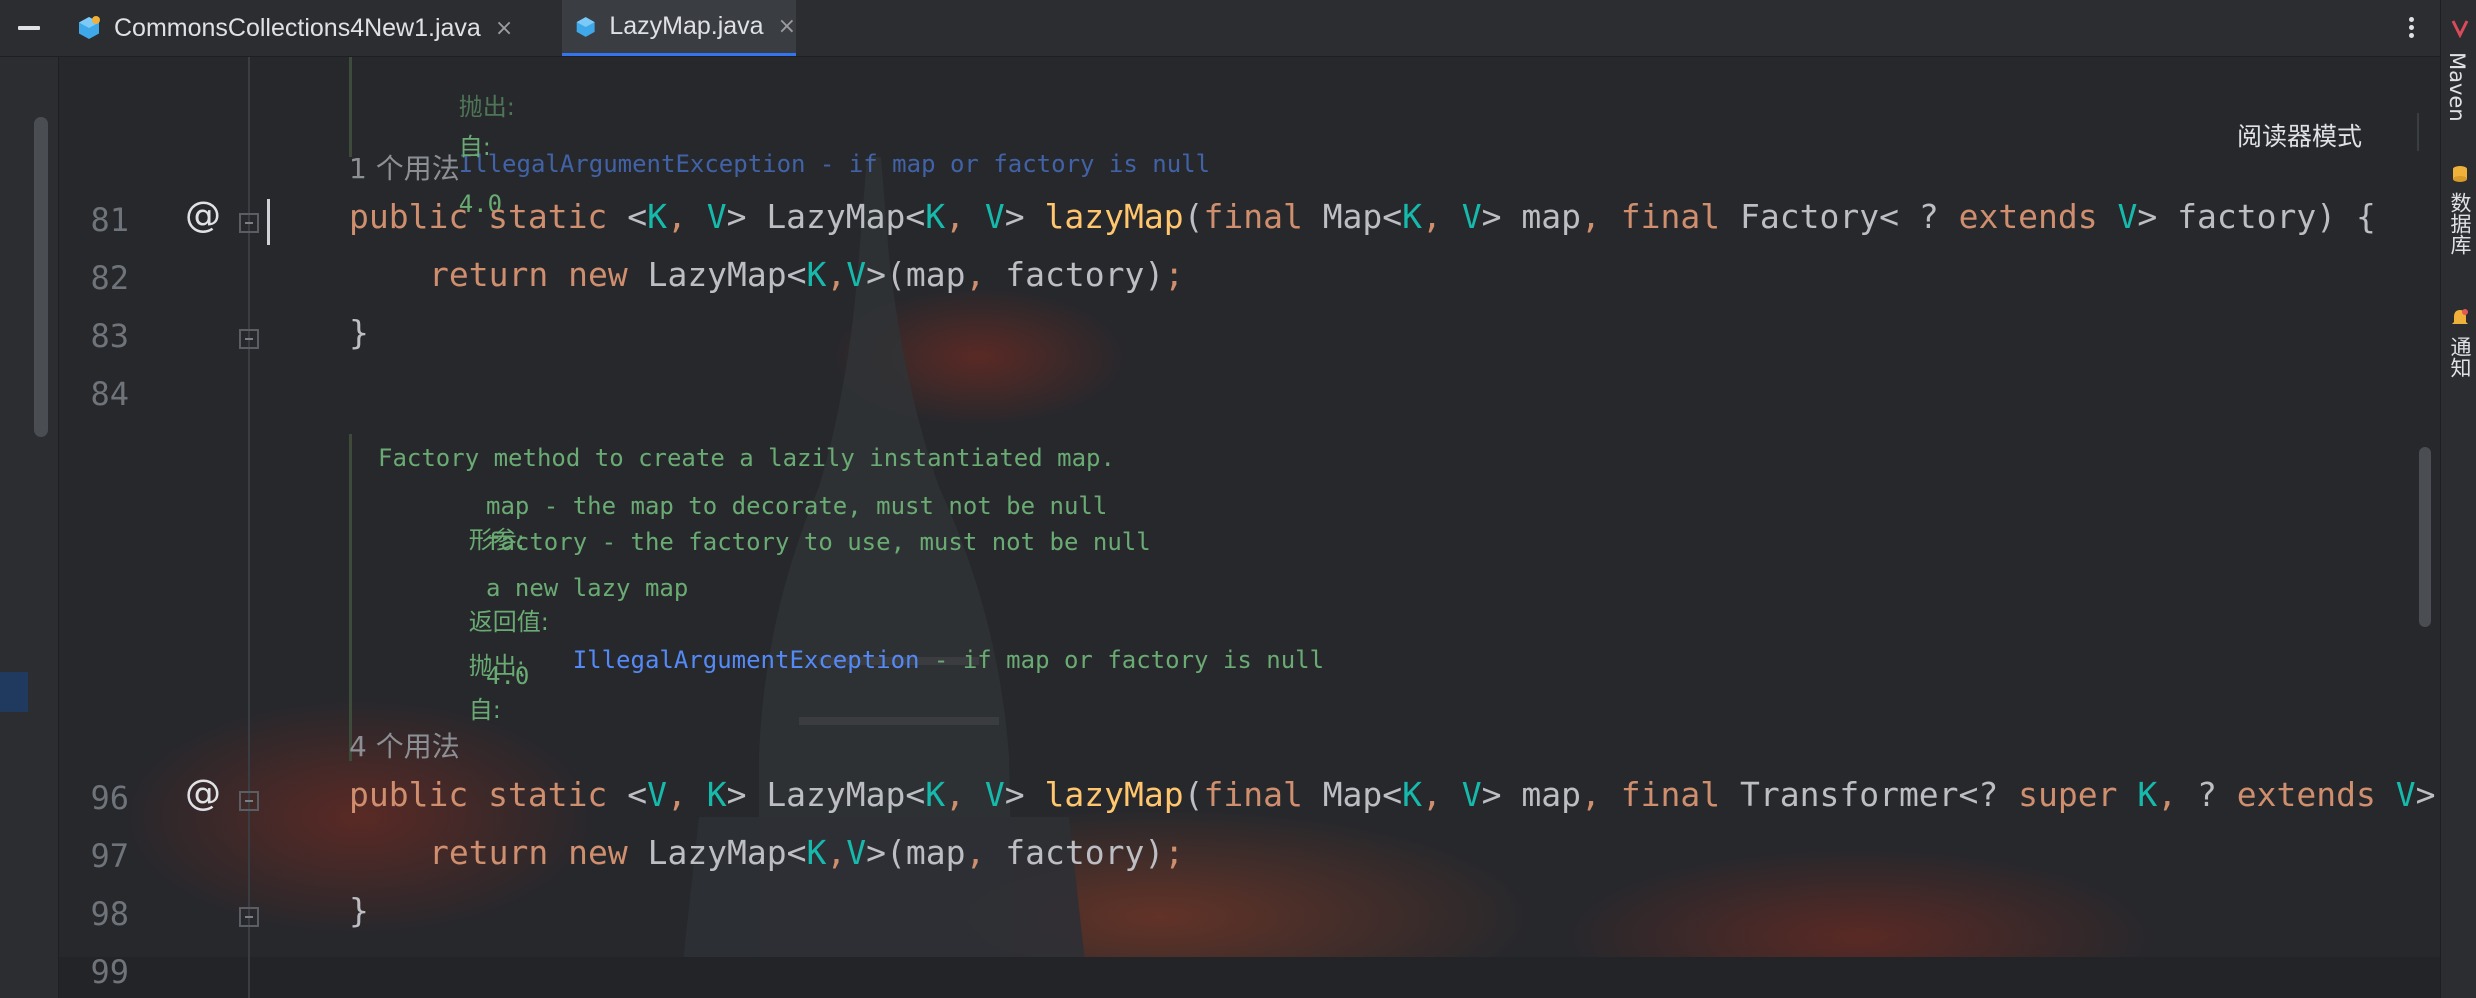  I want to click on type: Factory, so click(1810, 216).